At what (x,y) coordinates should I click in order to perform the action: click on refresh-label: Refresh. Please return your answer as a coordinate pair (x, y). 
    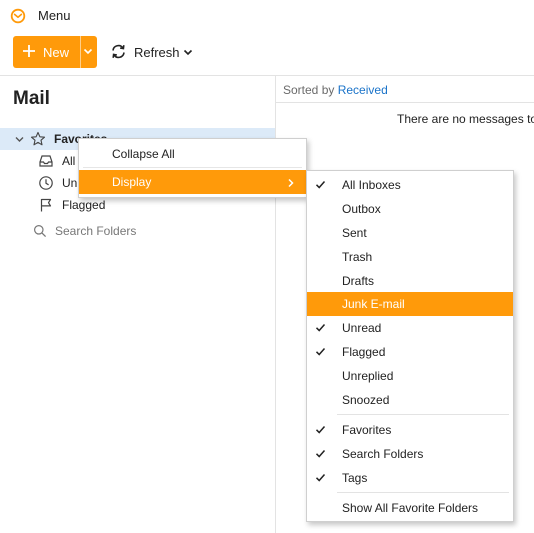
    Looking at the image, I should click on (157, 52).